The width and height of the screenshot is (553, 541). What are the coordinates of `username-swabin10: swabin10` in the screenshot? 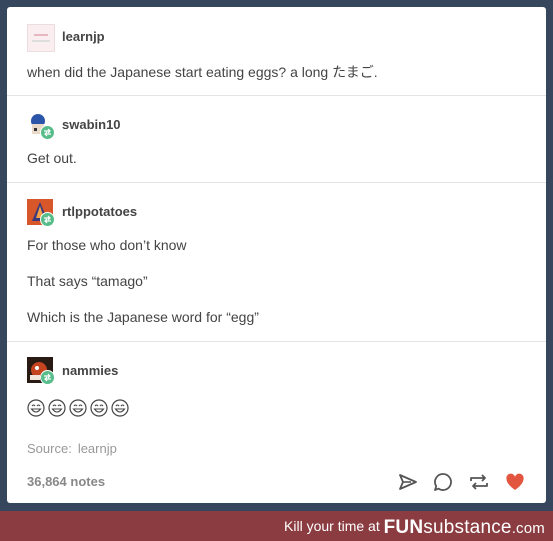 It's located at (91, 124).